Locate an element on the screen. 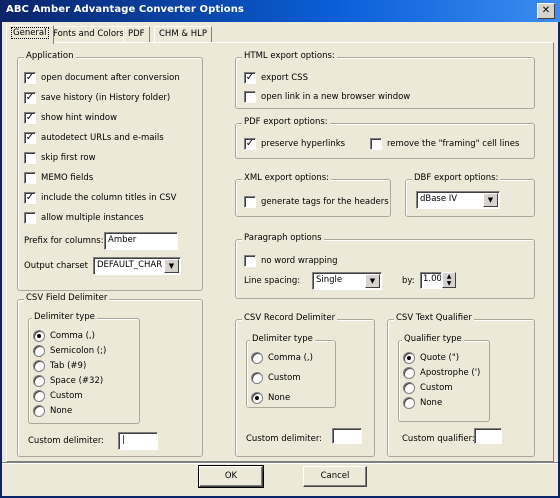 Image resolution: width=560 pixels, height=498 pixels. radio-none: None is located at coordinates (52, 410).